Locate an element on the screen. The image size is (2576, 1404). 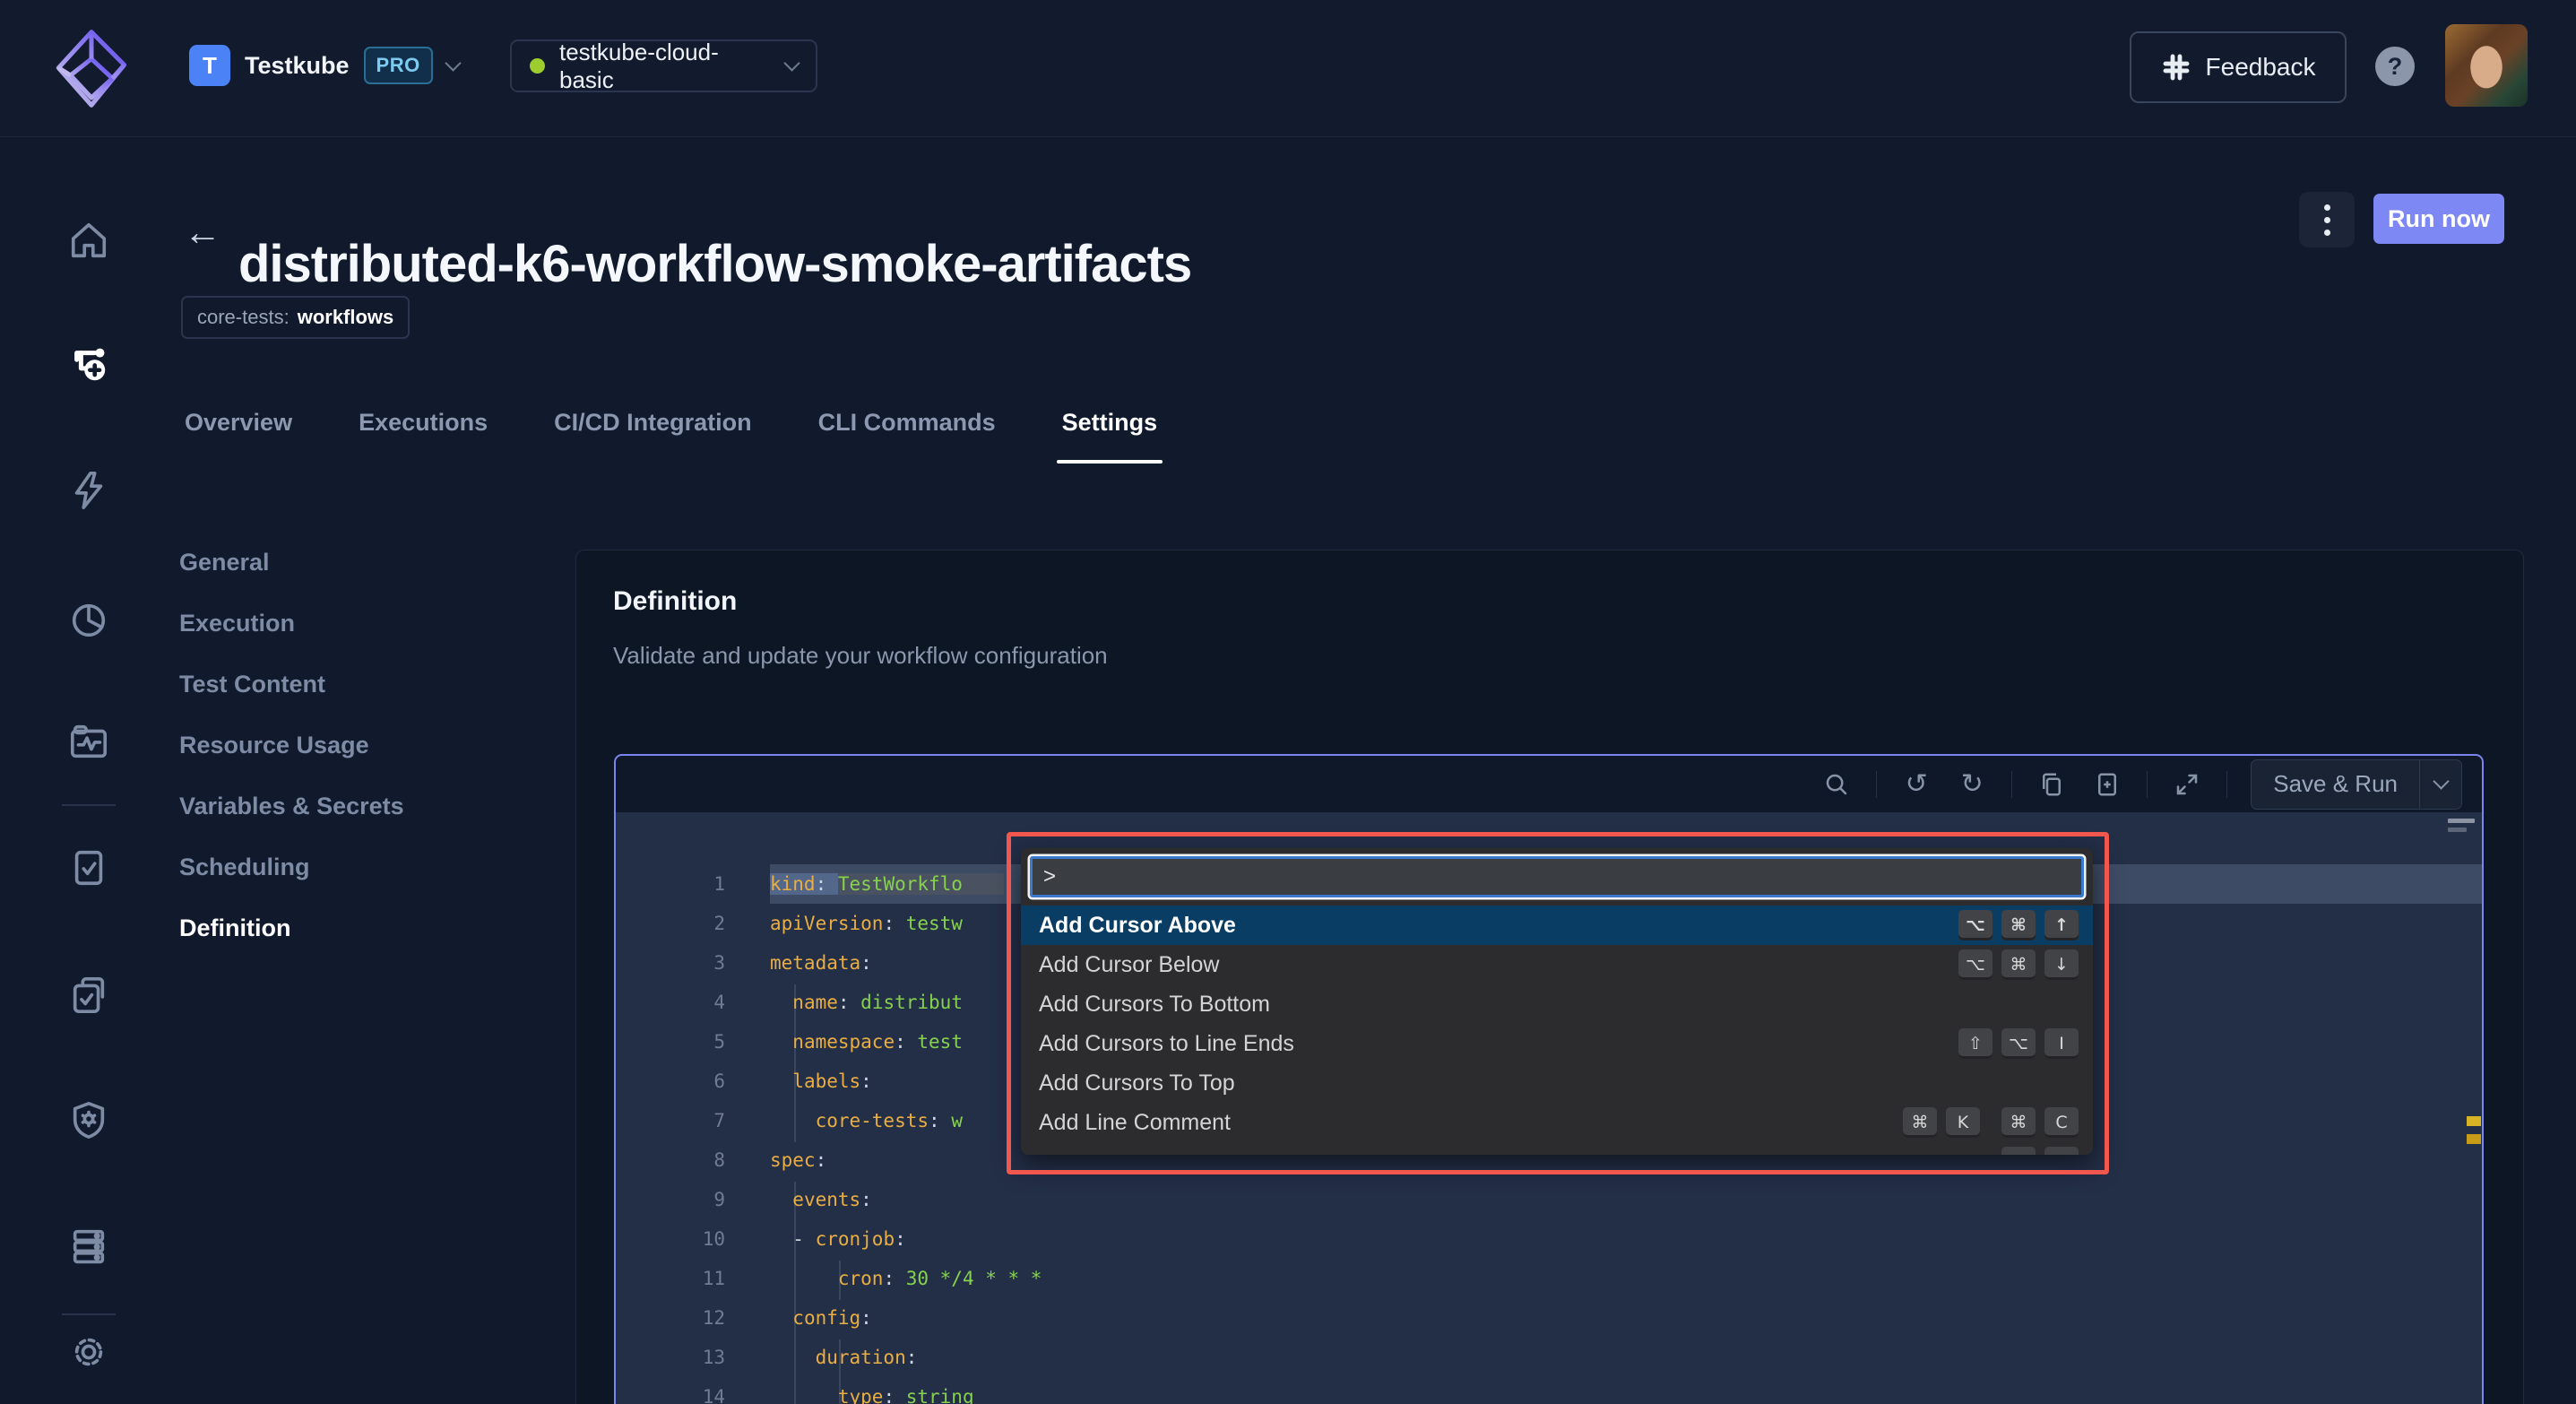
plan-badge: PRO is located at coordinates (398, 65).